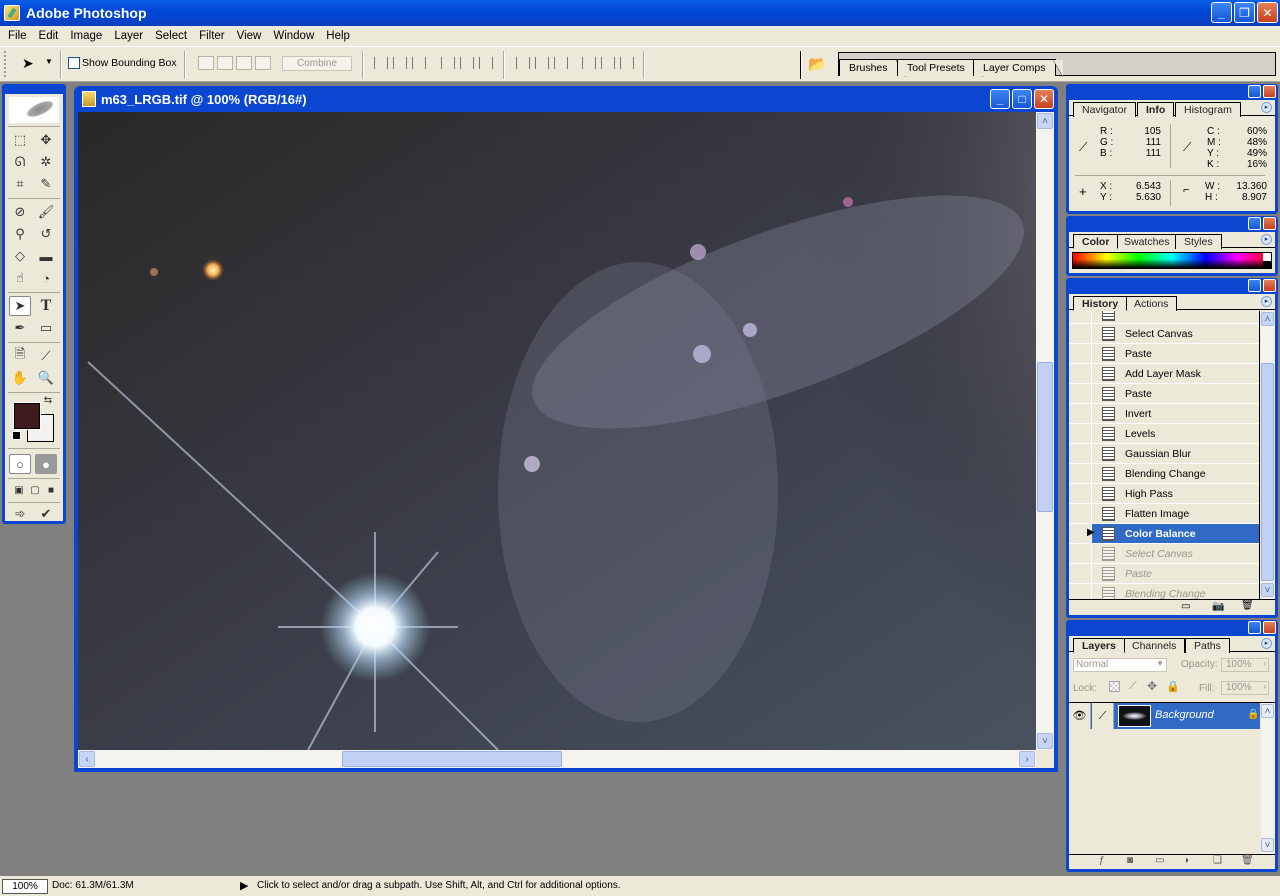  What do you see at coordinates (1044, 99) in the screenshot?
I see `document-close-button: ✕` at bounding box center [1044, 99].